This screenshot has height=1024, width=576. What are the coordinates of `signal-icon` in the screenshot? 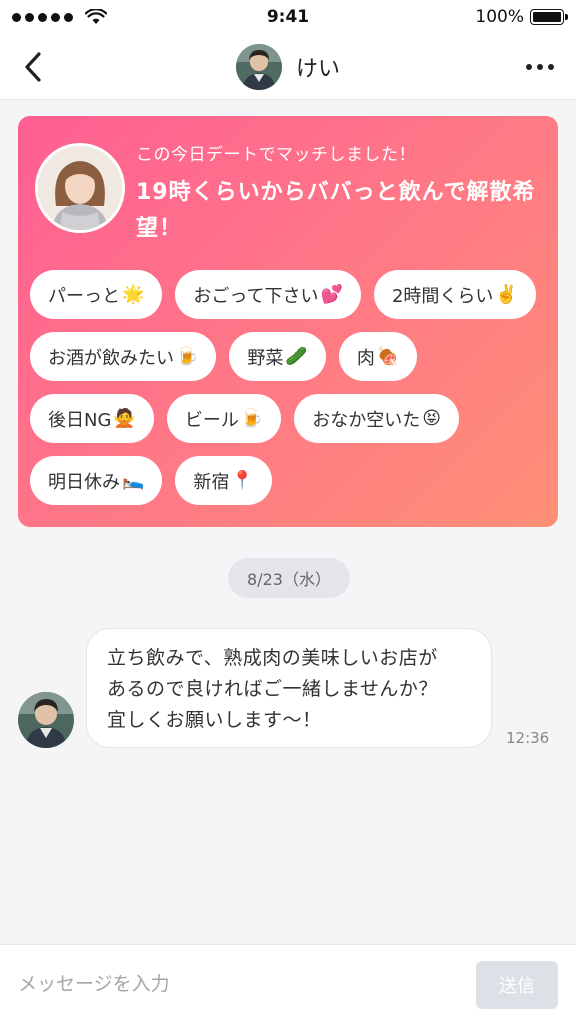 It's located at (59, 17).